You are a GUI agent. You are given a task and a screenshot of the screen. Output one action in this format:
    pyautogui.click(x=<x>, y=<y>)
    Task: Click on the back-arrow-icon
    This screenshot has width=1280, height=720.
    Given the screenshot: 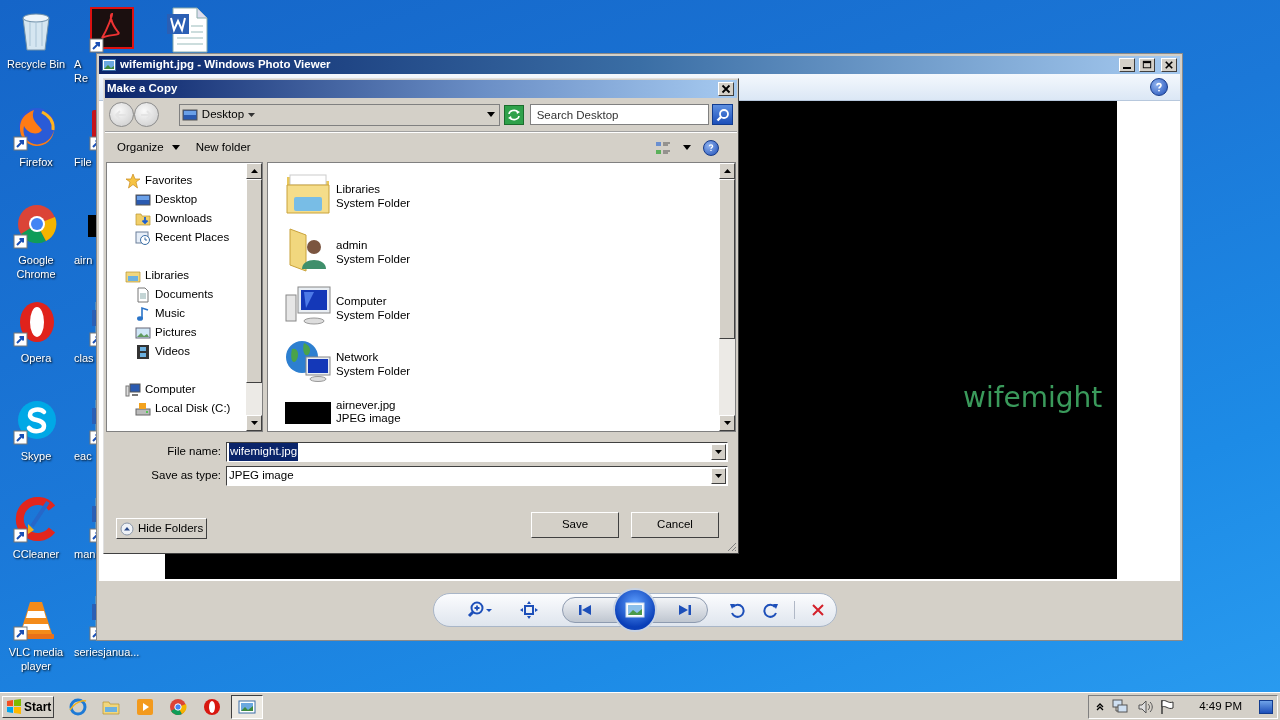 What is the action you would take?
    pyautogui.click(x=121, y=114)
    